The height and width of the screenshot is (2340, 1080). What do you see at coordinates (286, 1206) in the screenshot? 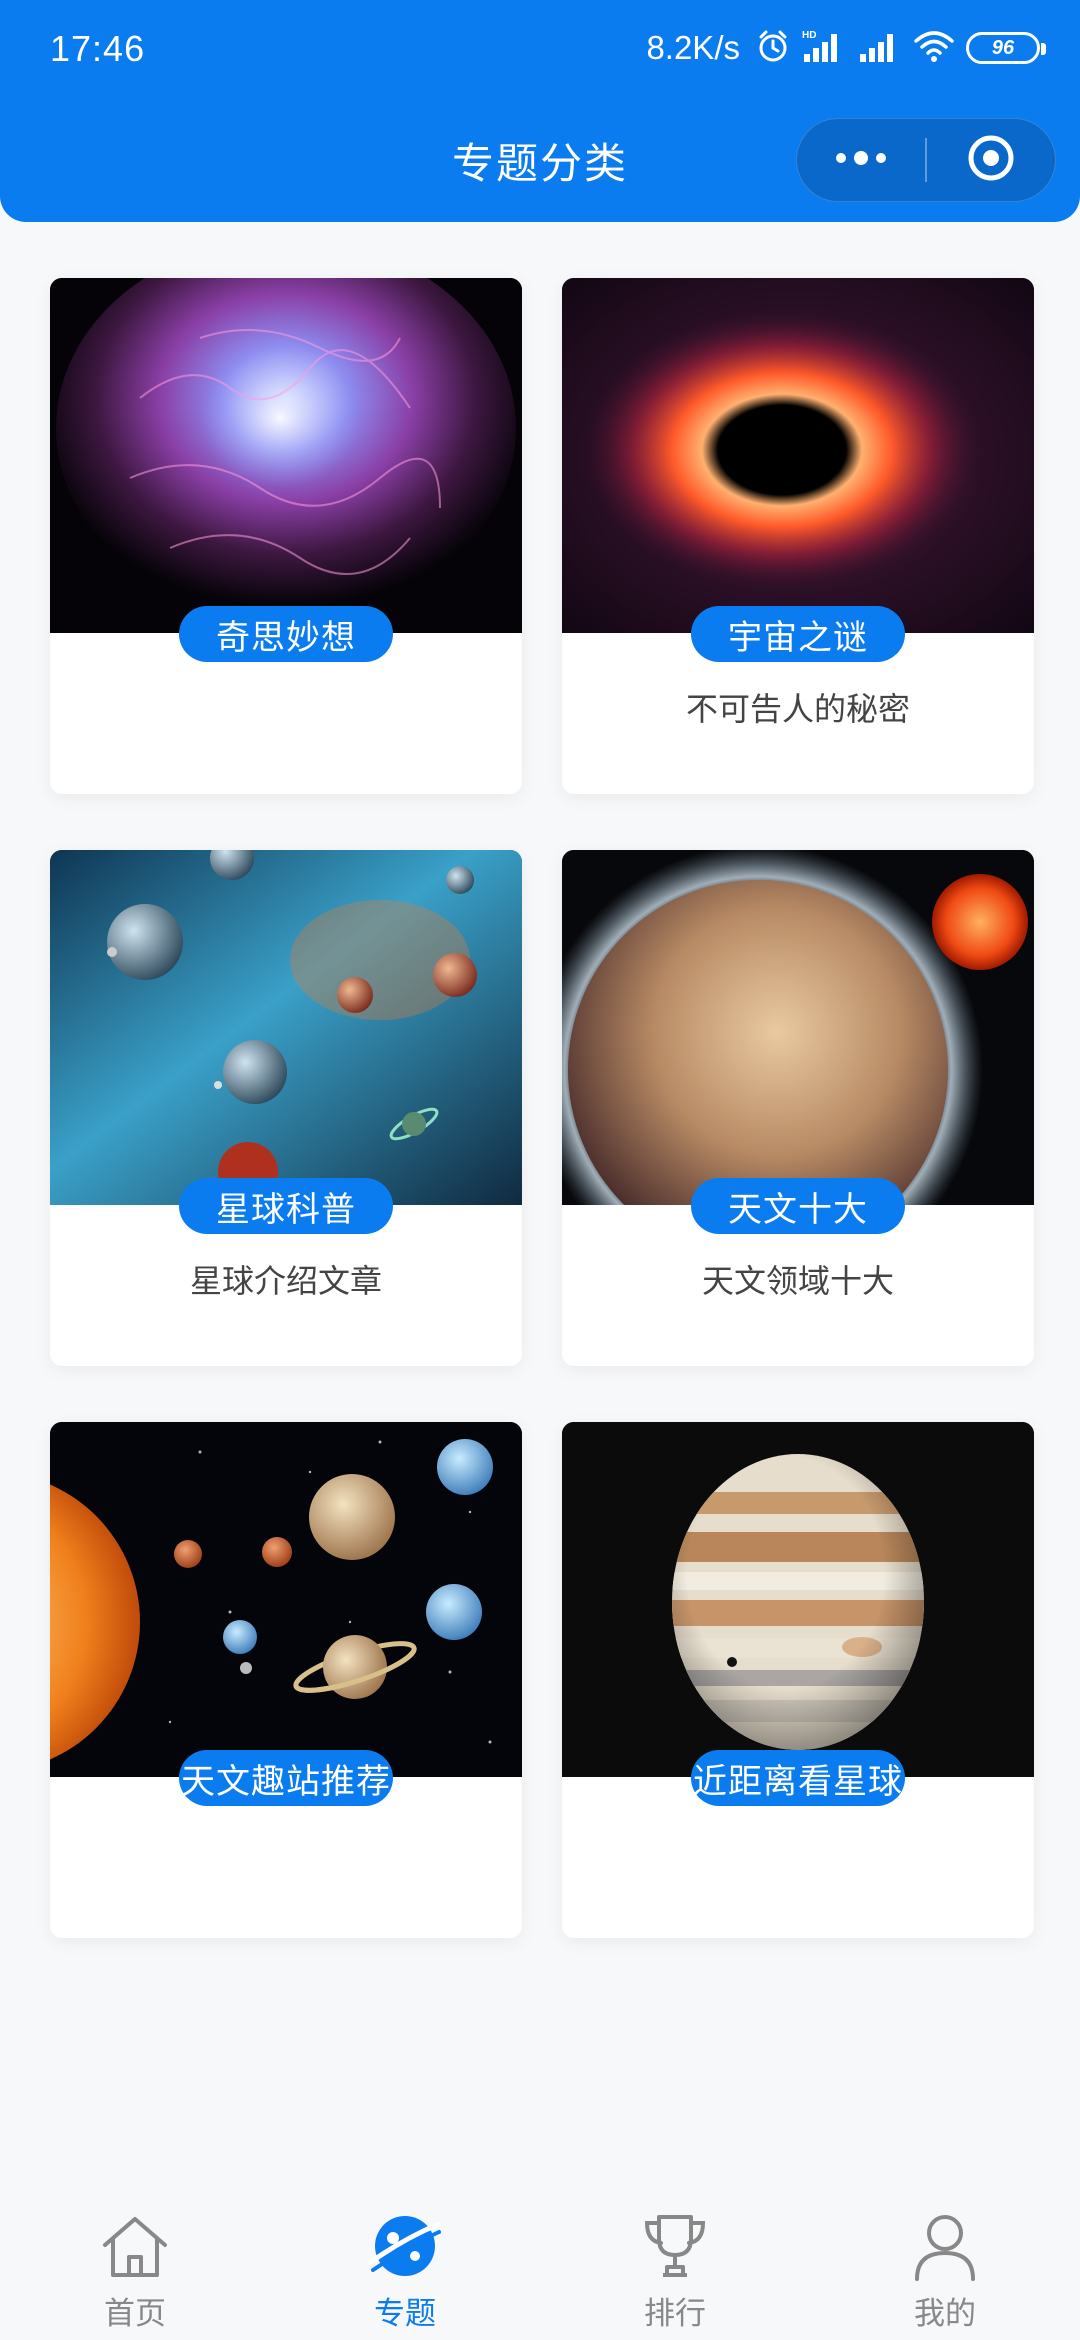
I see `card-tag: 星球科普` at bounding box center [286, 1206].